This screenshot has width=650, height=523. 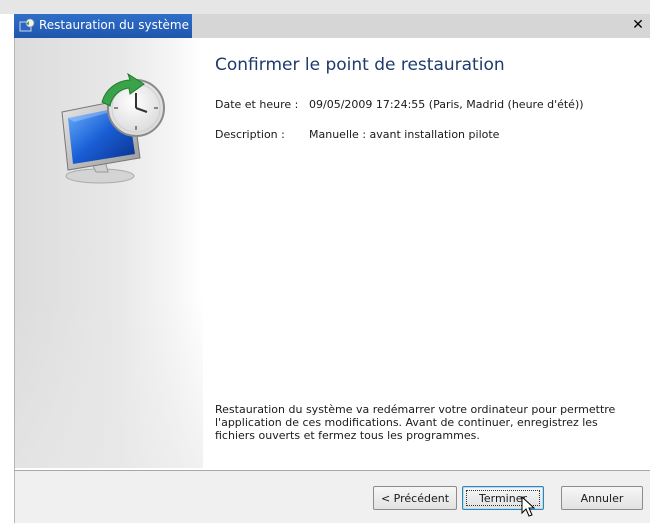 What do you see at coordinates (528, 506) in the screenshot?
I see `mouse-pointer-icon` at bounding box center [528, 506].